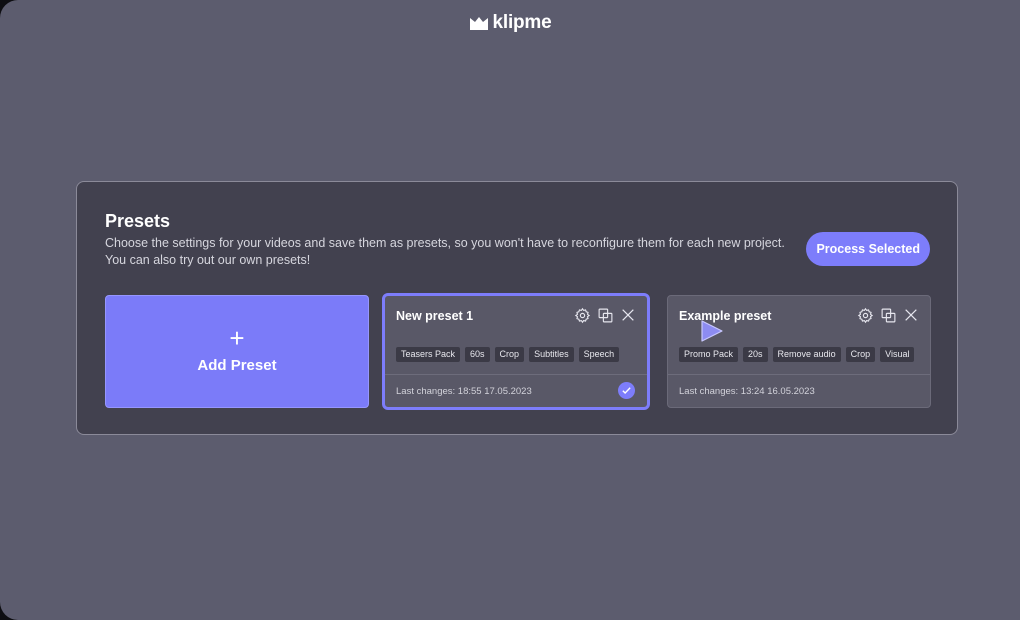 The height and width of the screenshot is (620, 1020). I want to click on tag: Visual, so click(897, 354).